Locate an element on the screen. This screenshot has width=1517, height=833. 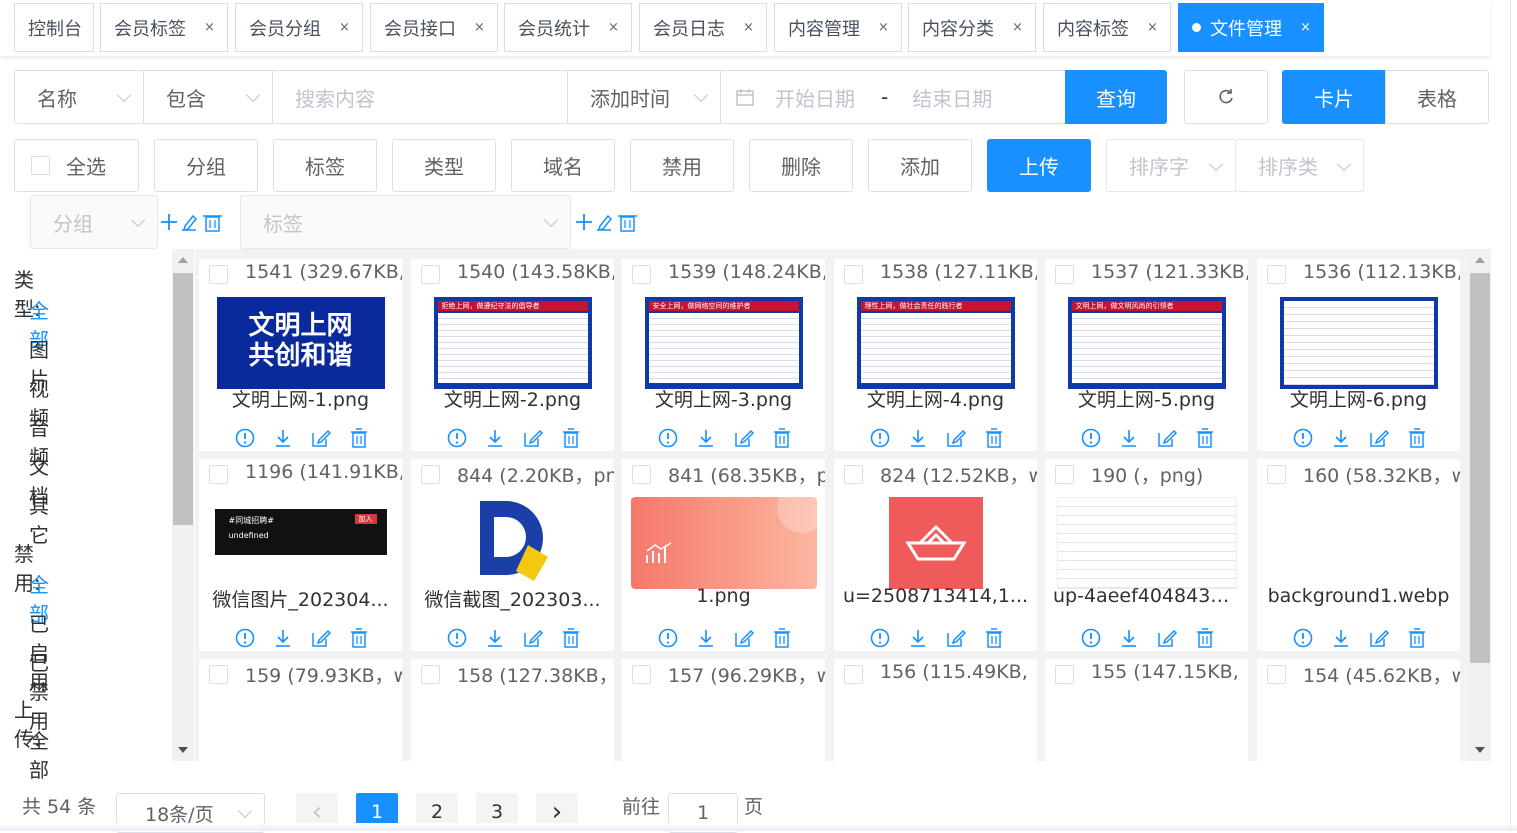
tab-member-tags: 会员标签 × is located at coordinates (164, 27).